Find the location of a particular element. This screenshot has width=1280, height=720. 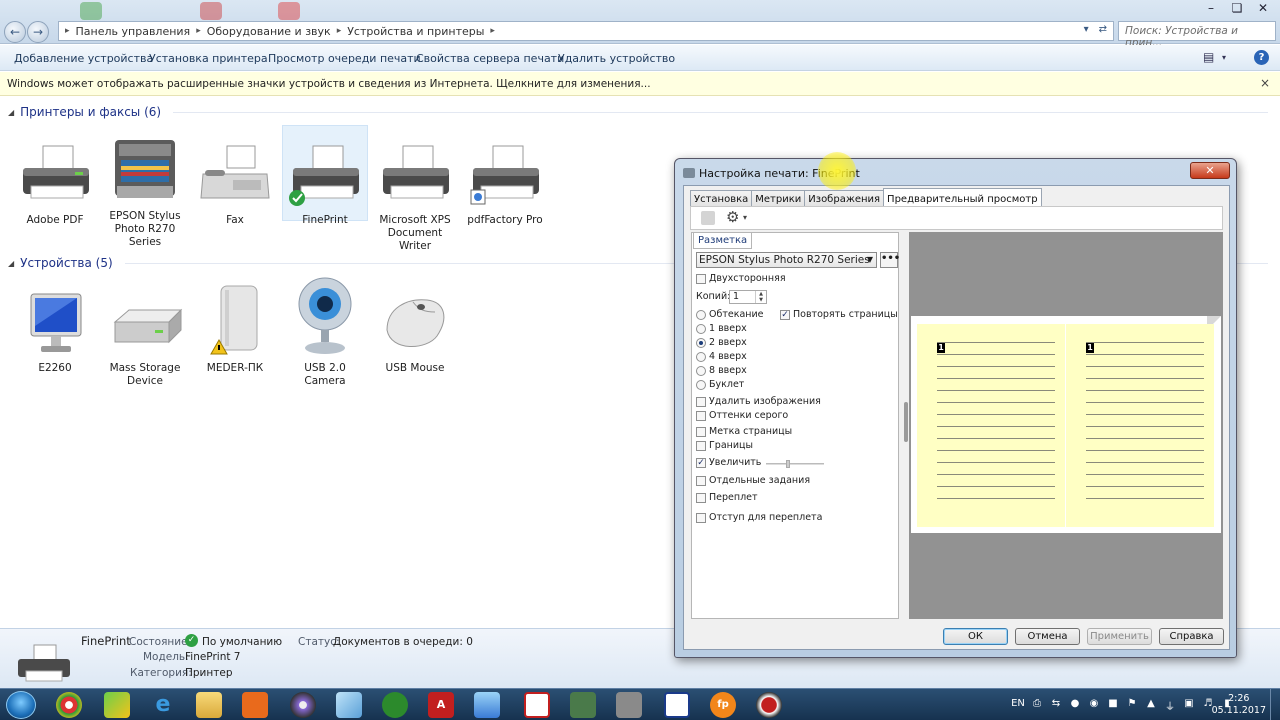

chevron-down-icon: ▾ is located at coordinates (745, 217).